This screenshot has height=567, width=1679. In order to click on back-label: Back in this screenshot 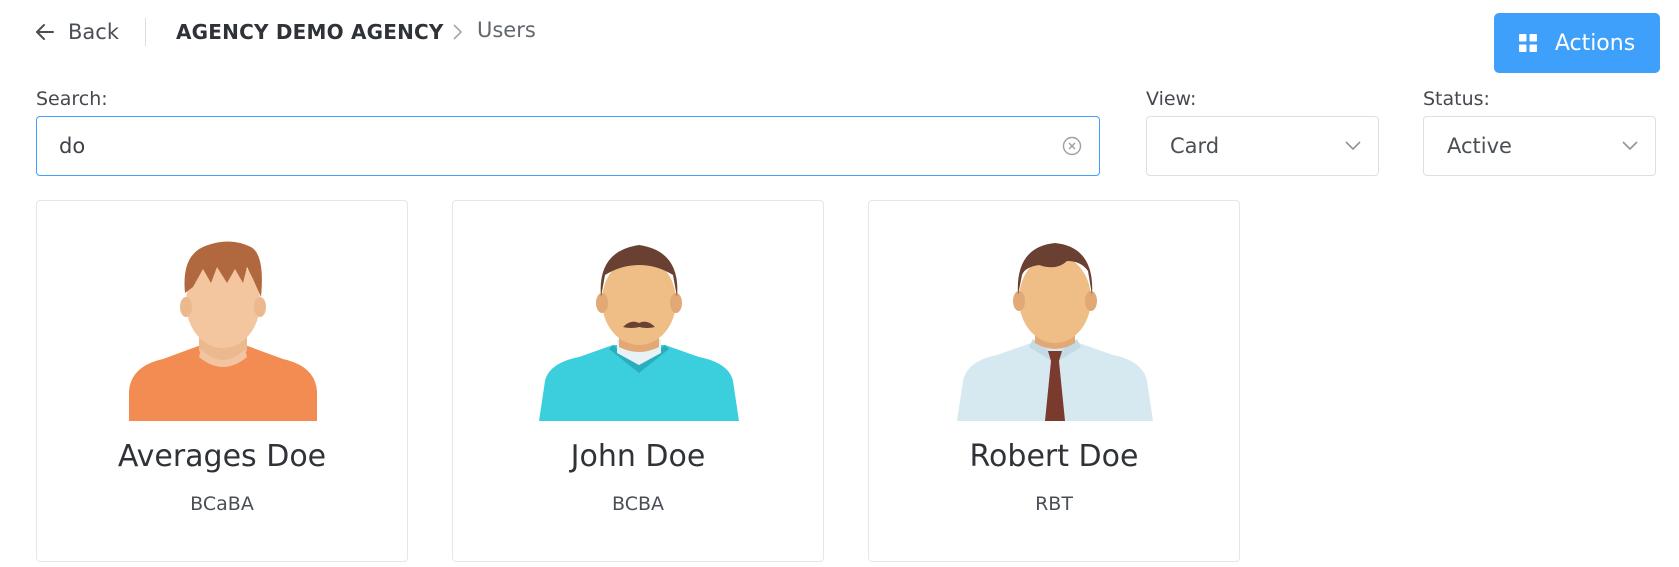, I will do `click(93, 32)`.